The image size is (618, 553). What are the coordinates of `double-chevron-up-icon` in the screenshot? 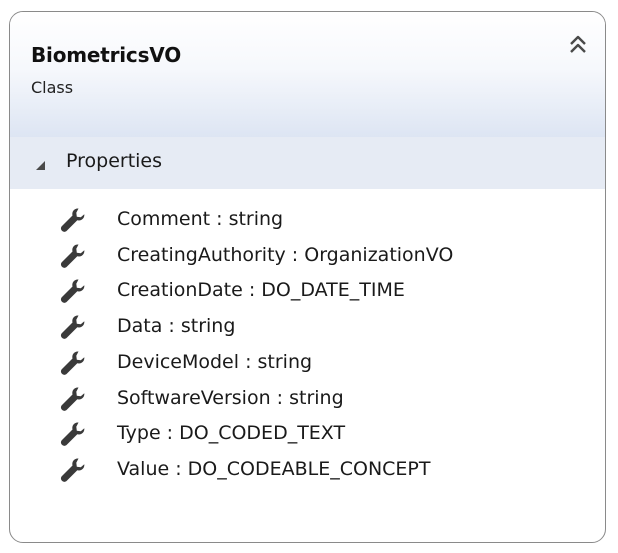 It's located at (578, 45).